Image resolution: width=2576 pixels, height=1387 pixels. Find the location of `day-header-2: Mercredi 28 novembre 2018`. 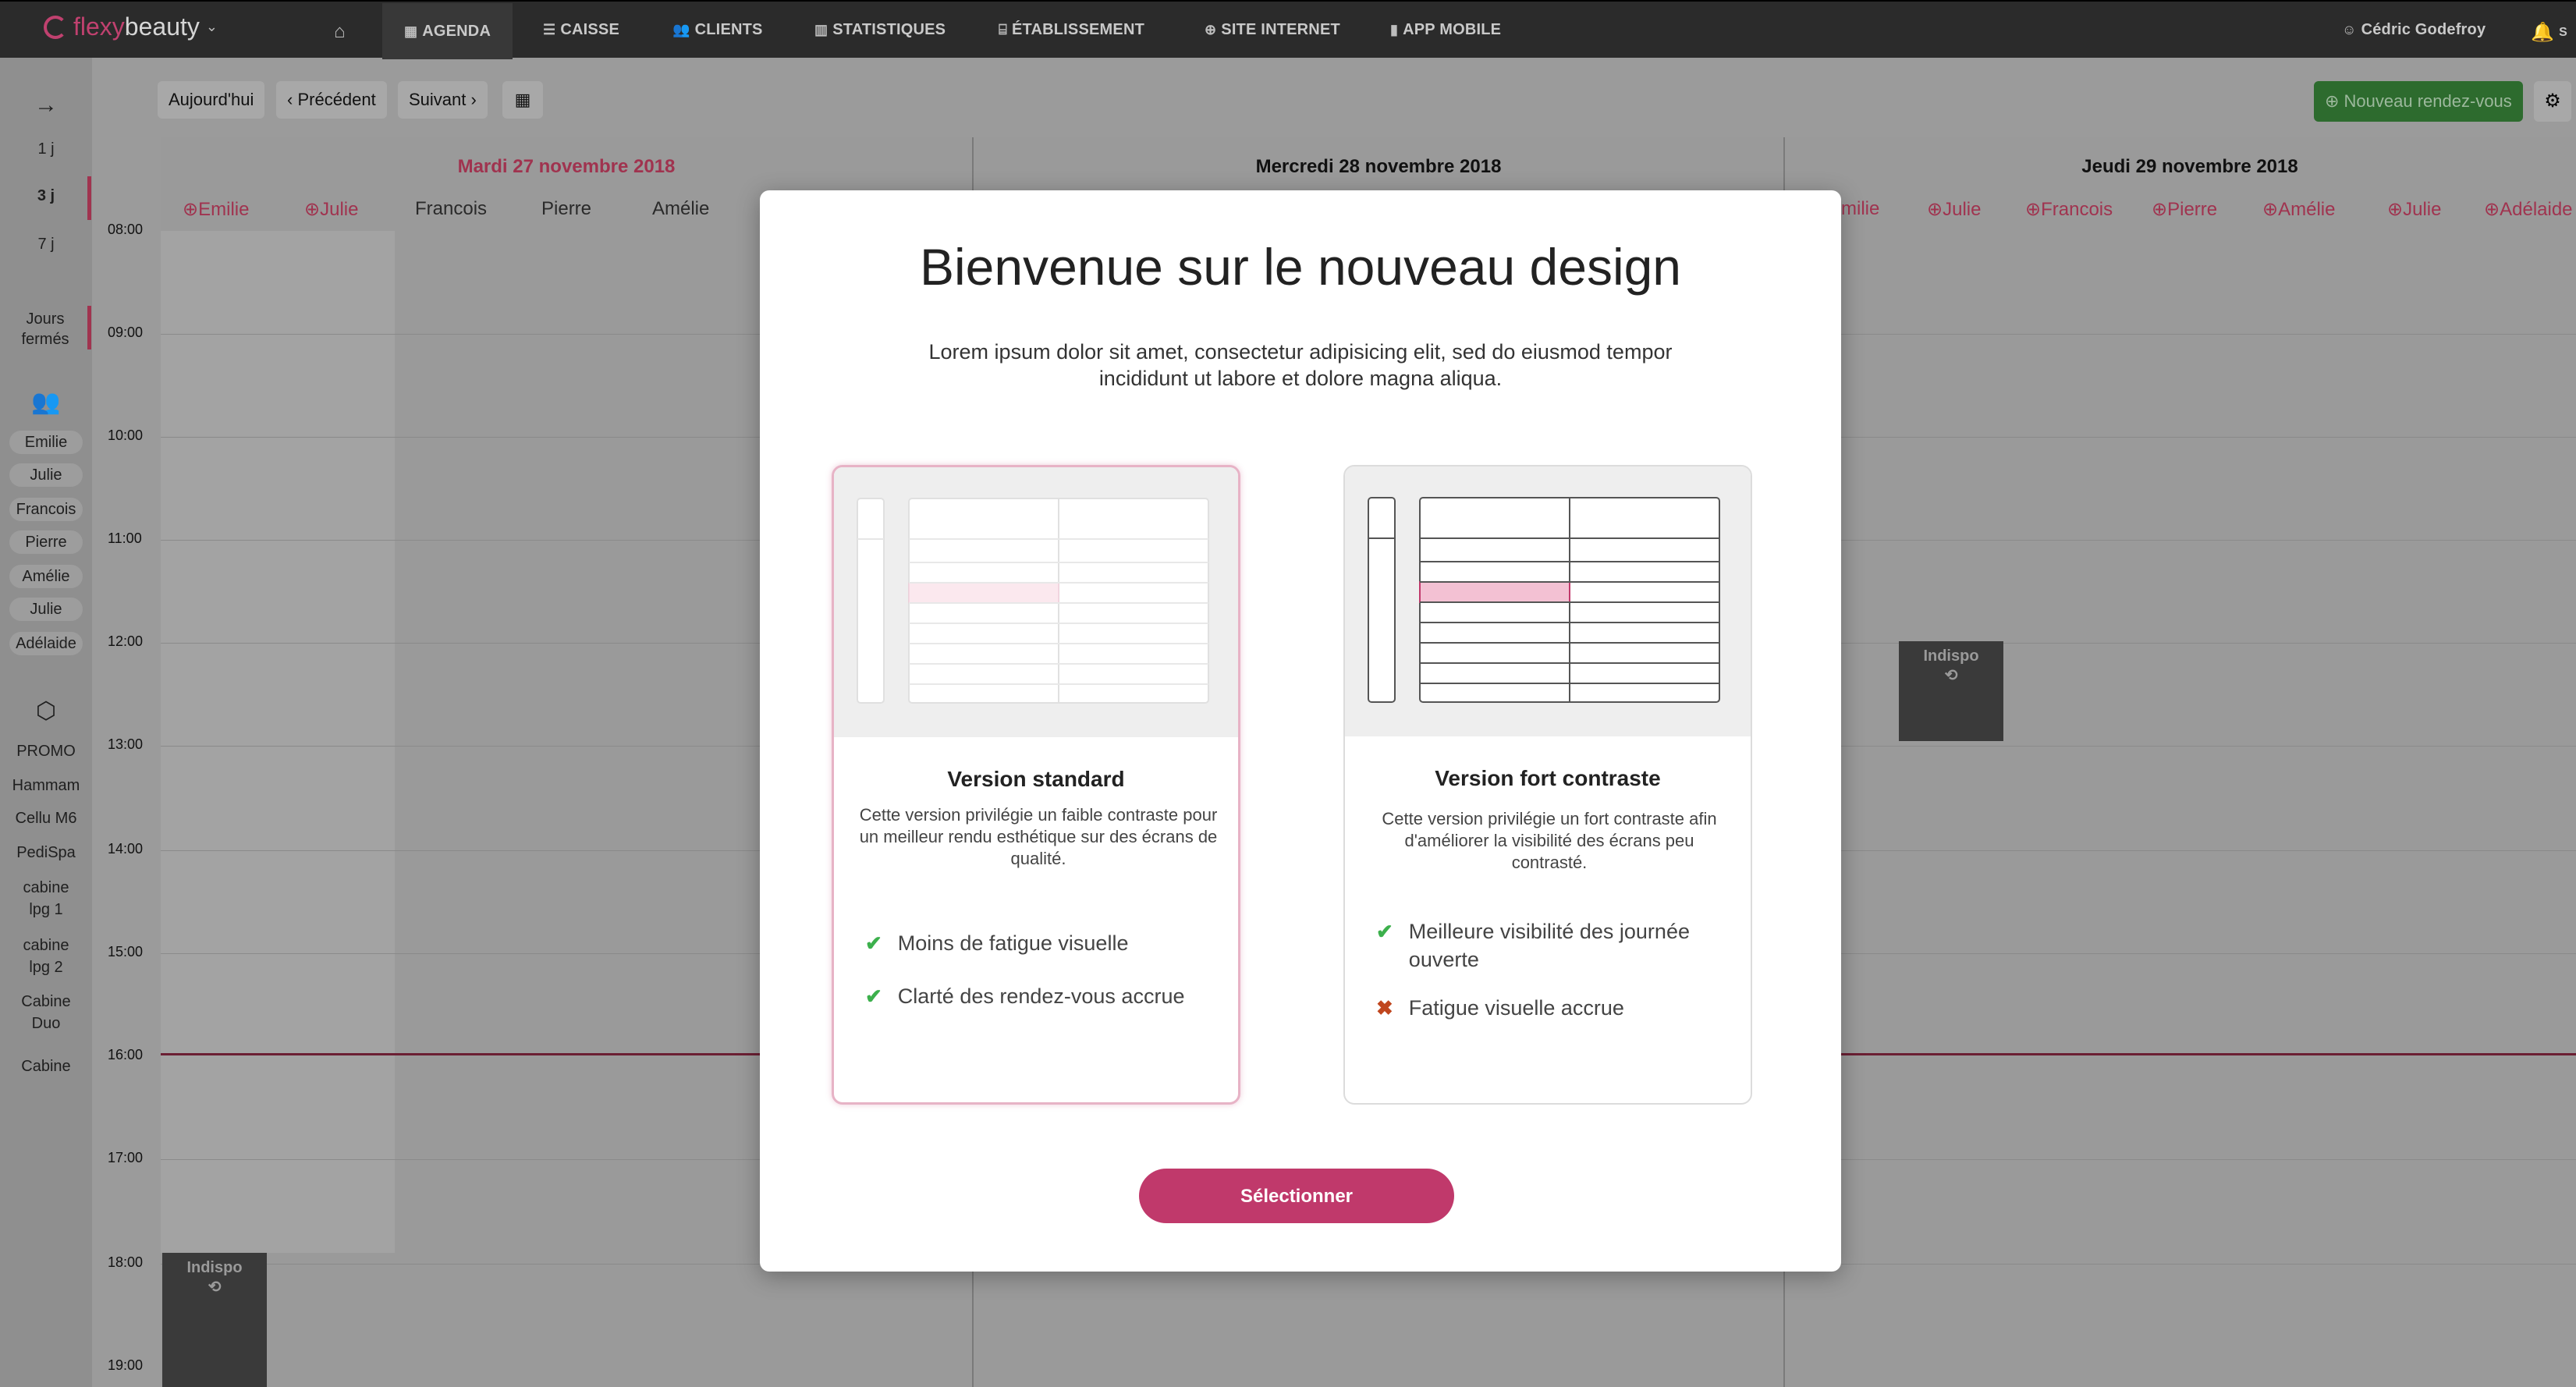

day-header-2: Mercredi 28 novembre 2018 is located at coordinates (1378, 167).